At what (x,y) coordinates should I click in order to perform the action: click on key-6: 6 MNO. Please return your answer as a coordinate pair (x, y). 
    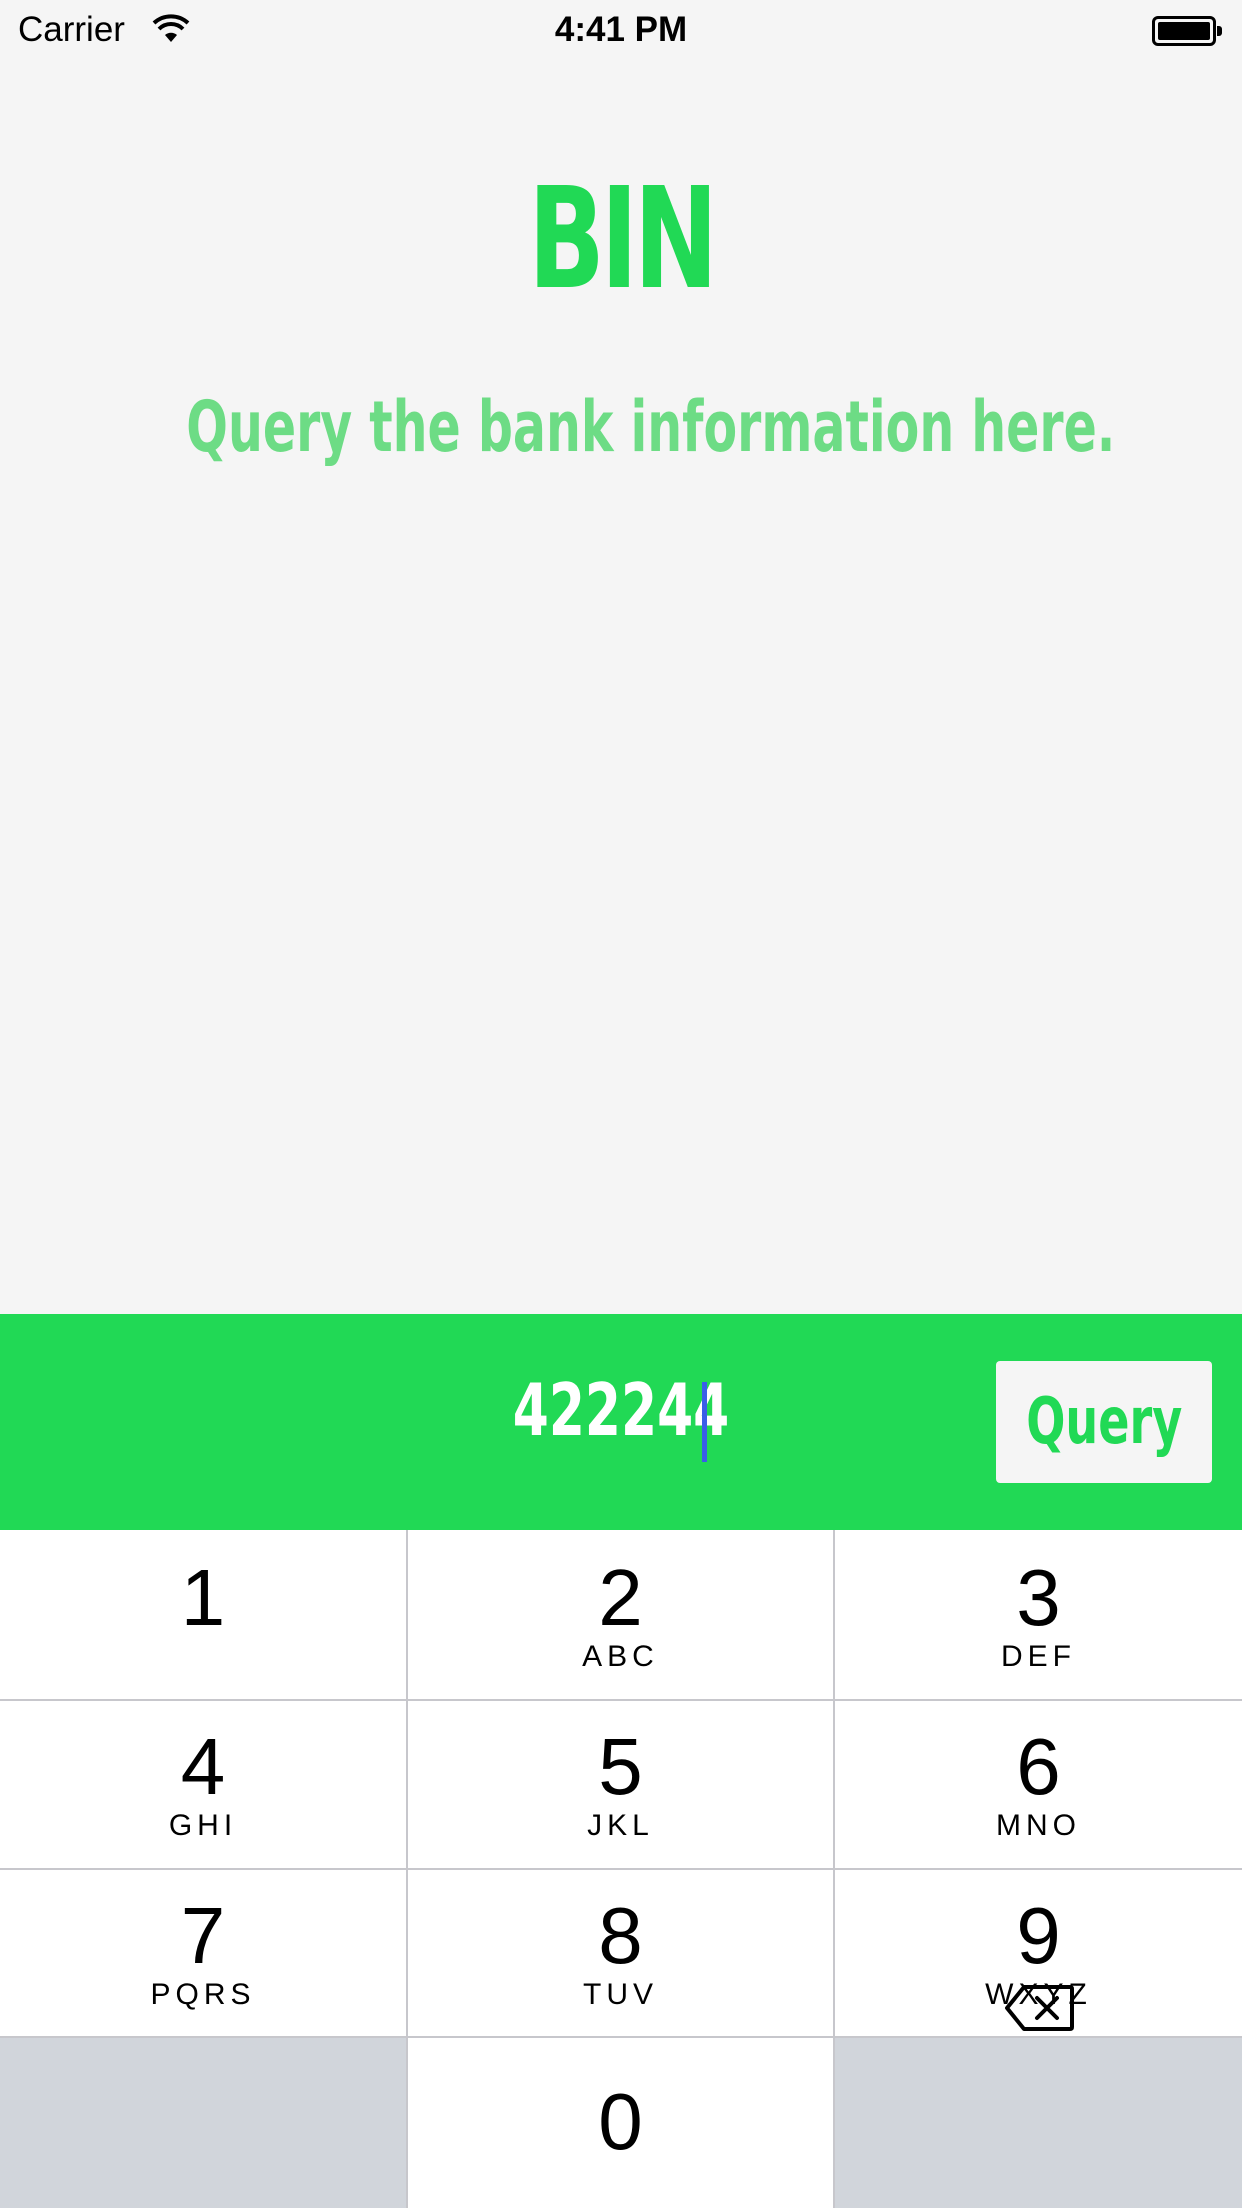
    Looking at the image, I should click on (1038, 1784).